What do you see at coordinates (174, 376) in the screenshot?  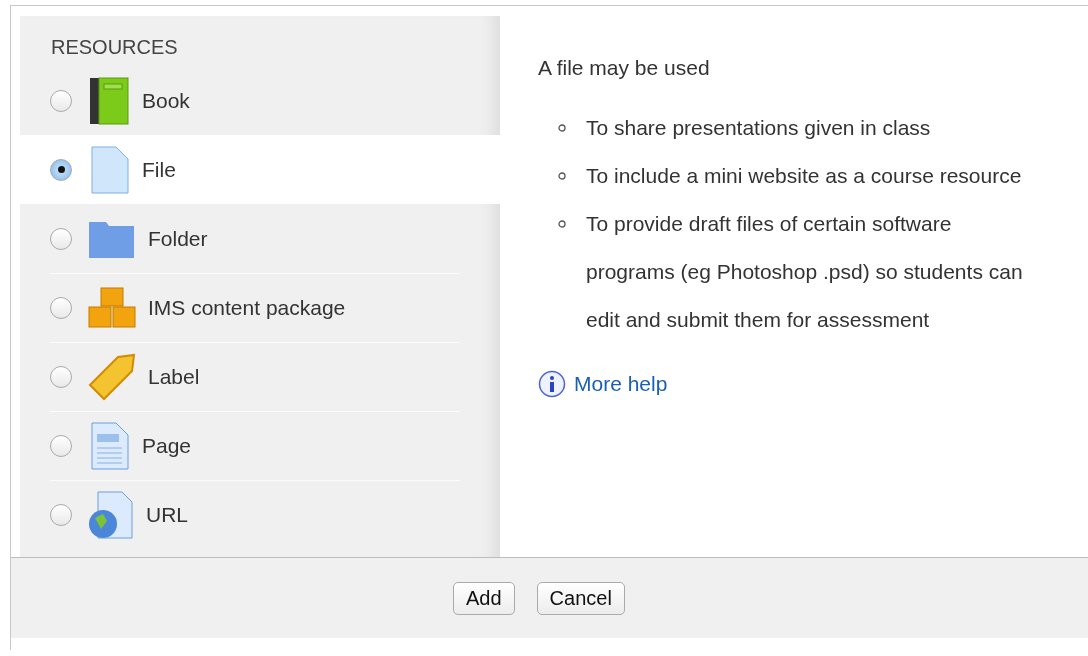 I see `option-label: Label` at bounding box center [174, 376].